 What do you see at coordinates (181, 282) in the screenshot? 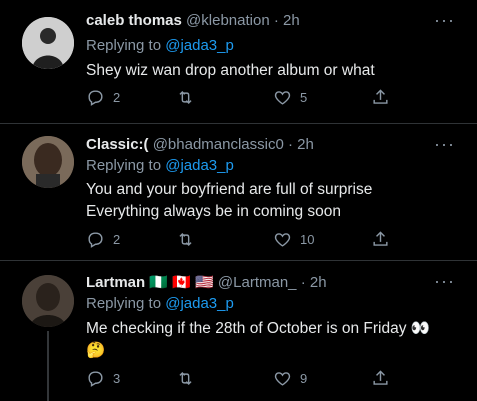
I see `author-flags: 🇳🇬 🇨🇦 🇺🇸` at bounding box center [181, 282].